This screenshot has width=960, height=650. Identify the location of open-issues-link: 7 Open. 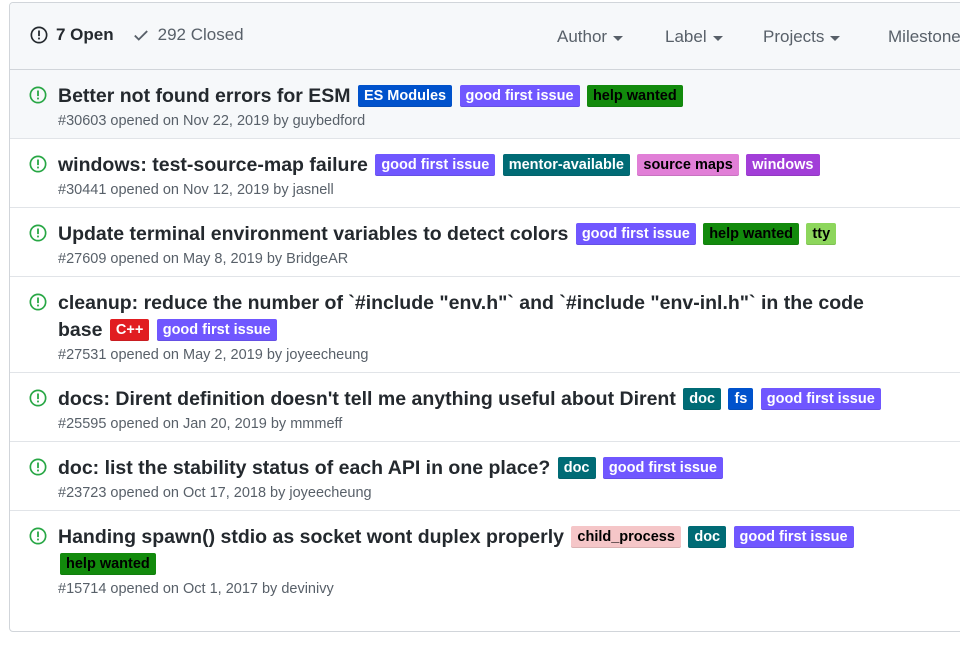
(72, 35).